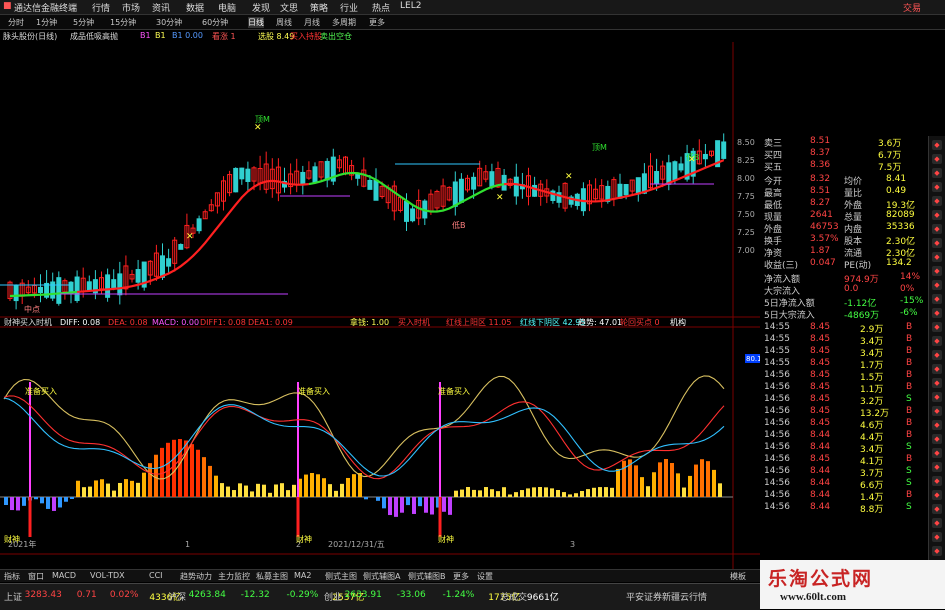 Image resolution: width=945 pixels, height=610 pixels. What do you see at coordinates (738, 576) in the screenshot?
I see `template-button: 模板` at bounding box center [738, 576].